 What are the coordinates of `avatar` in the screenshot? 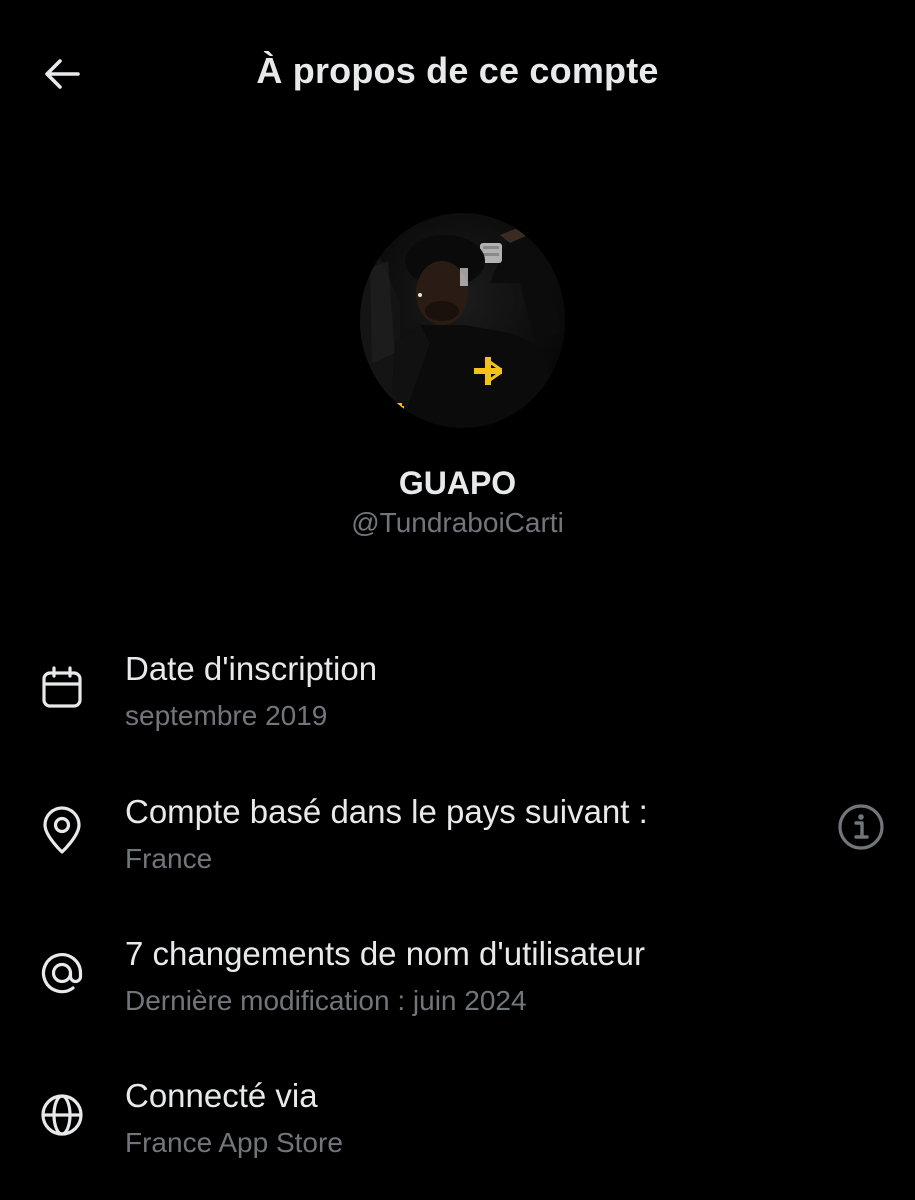 It's located at (462, 320).